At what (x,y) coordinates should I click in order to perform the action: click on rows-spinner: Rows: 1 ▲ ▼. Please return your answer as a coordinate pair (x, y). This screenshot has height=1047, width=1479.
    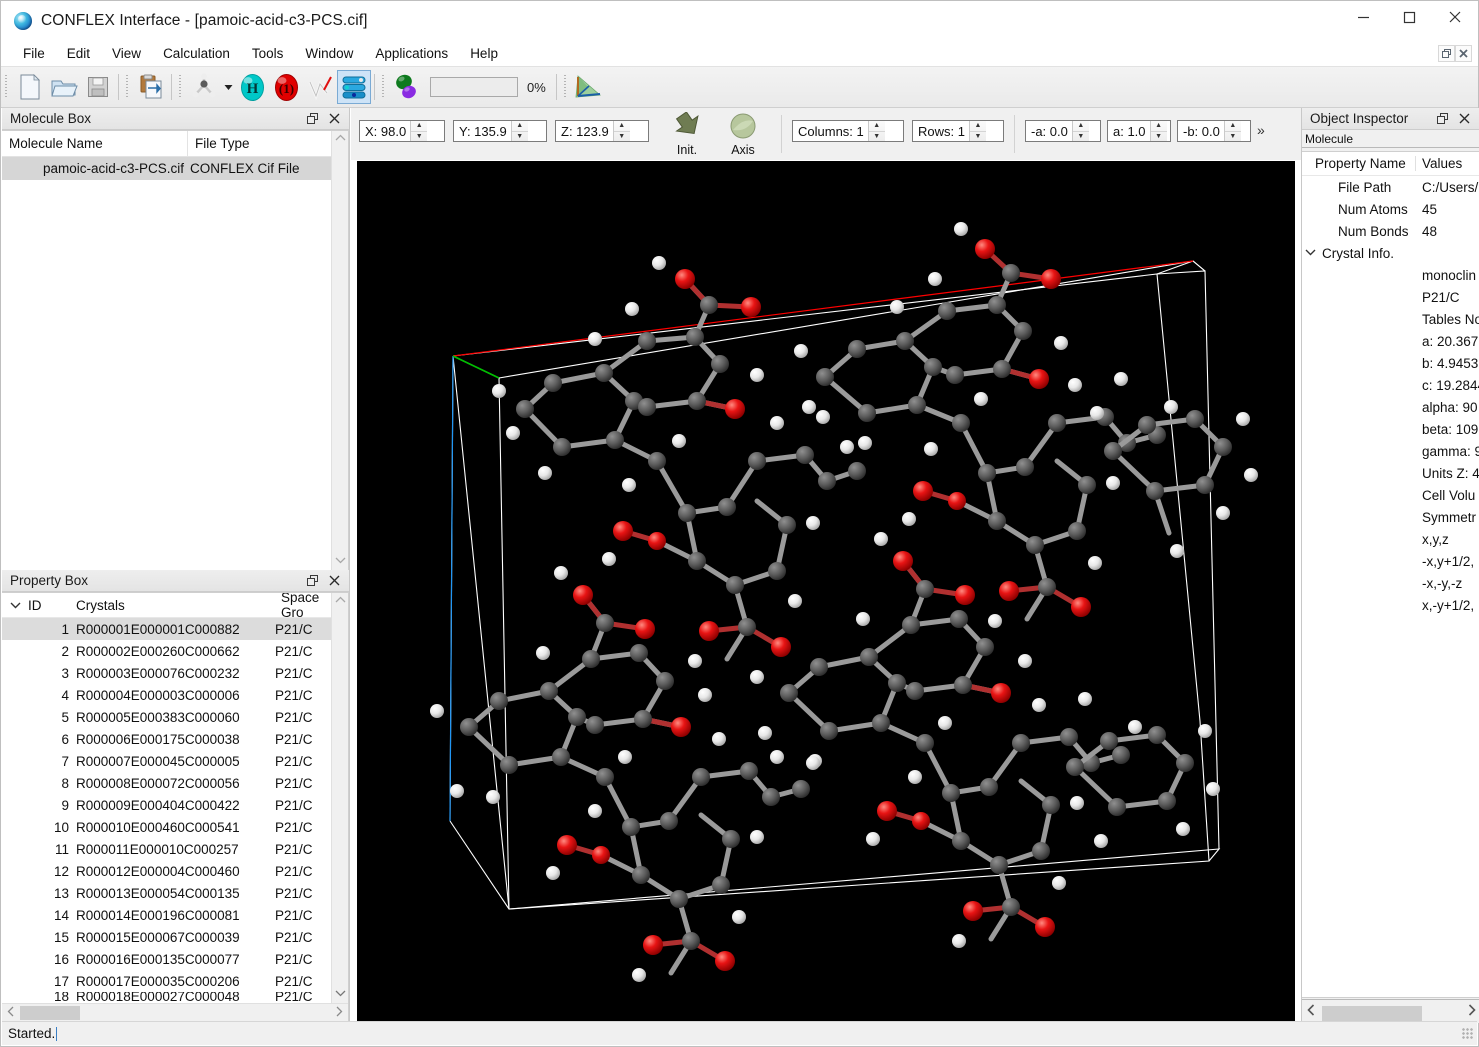
    Looking at the image, I should click on (958, 131).